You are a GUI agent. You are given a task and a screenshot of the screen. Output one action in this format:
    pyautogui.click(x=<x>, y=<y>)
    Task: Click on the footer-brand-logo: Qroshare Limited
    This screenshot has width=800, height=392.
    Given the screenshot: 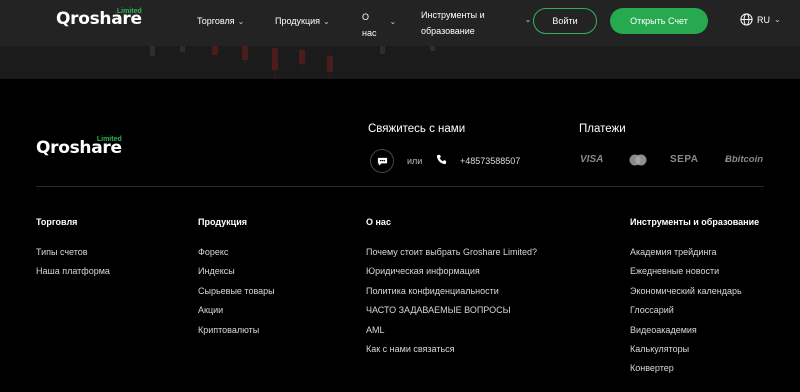 What is the action you would take?
    pyautogui.click(x=79, y=146)
    